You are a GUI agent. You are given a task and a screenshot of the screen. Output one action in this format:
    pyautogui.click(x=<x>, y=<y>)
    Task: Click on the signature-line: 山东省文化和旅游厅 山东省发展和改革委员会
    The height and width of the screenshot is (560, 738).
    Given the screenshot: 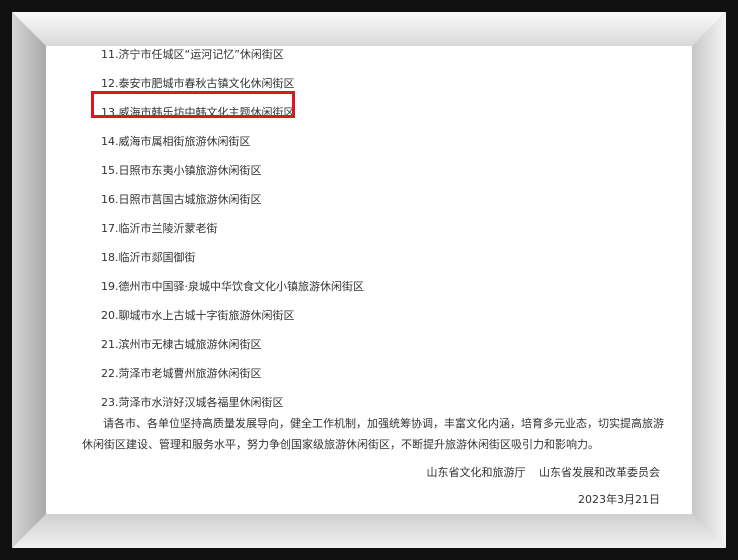 What is the action you would take?
    pyautogui.click(x=544, y=472)
    